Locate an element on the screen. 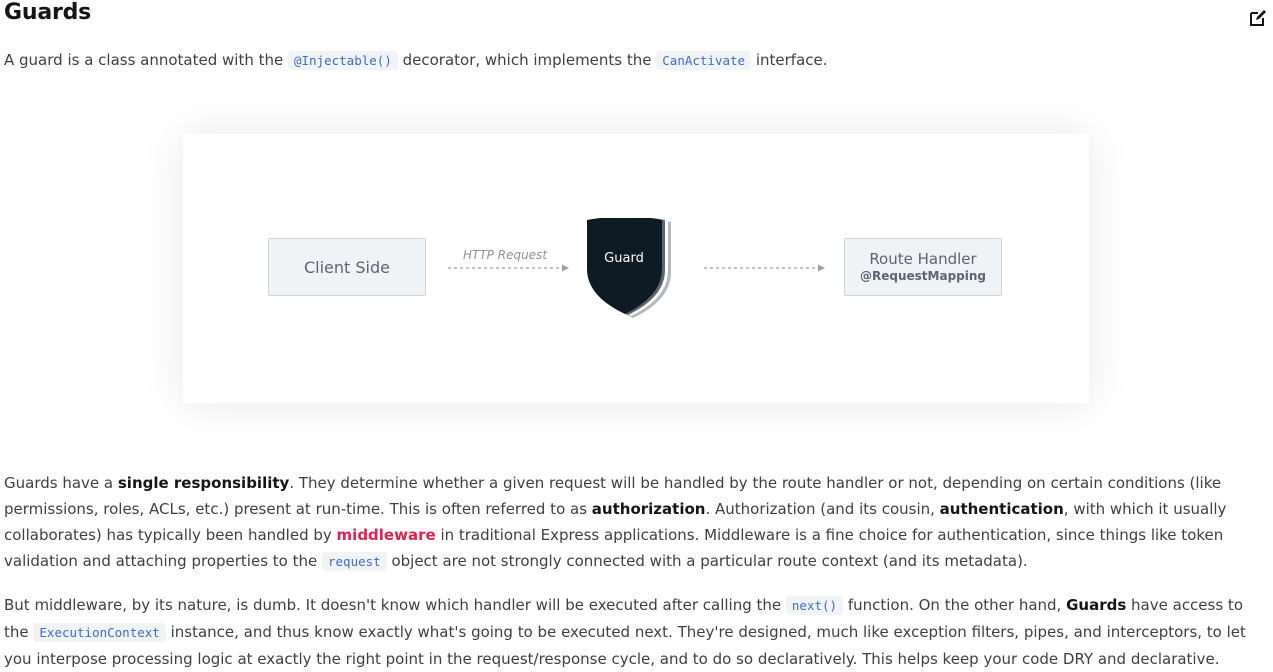  authorization-term: authorization is located at coordinates (648, 509).